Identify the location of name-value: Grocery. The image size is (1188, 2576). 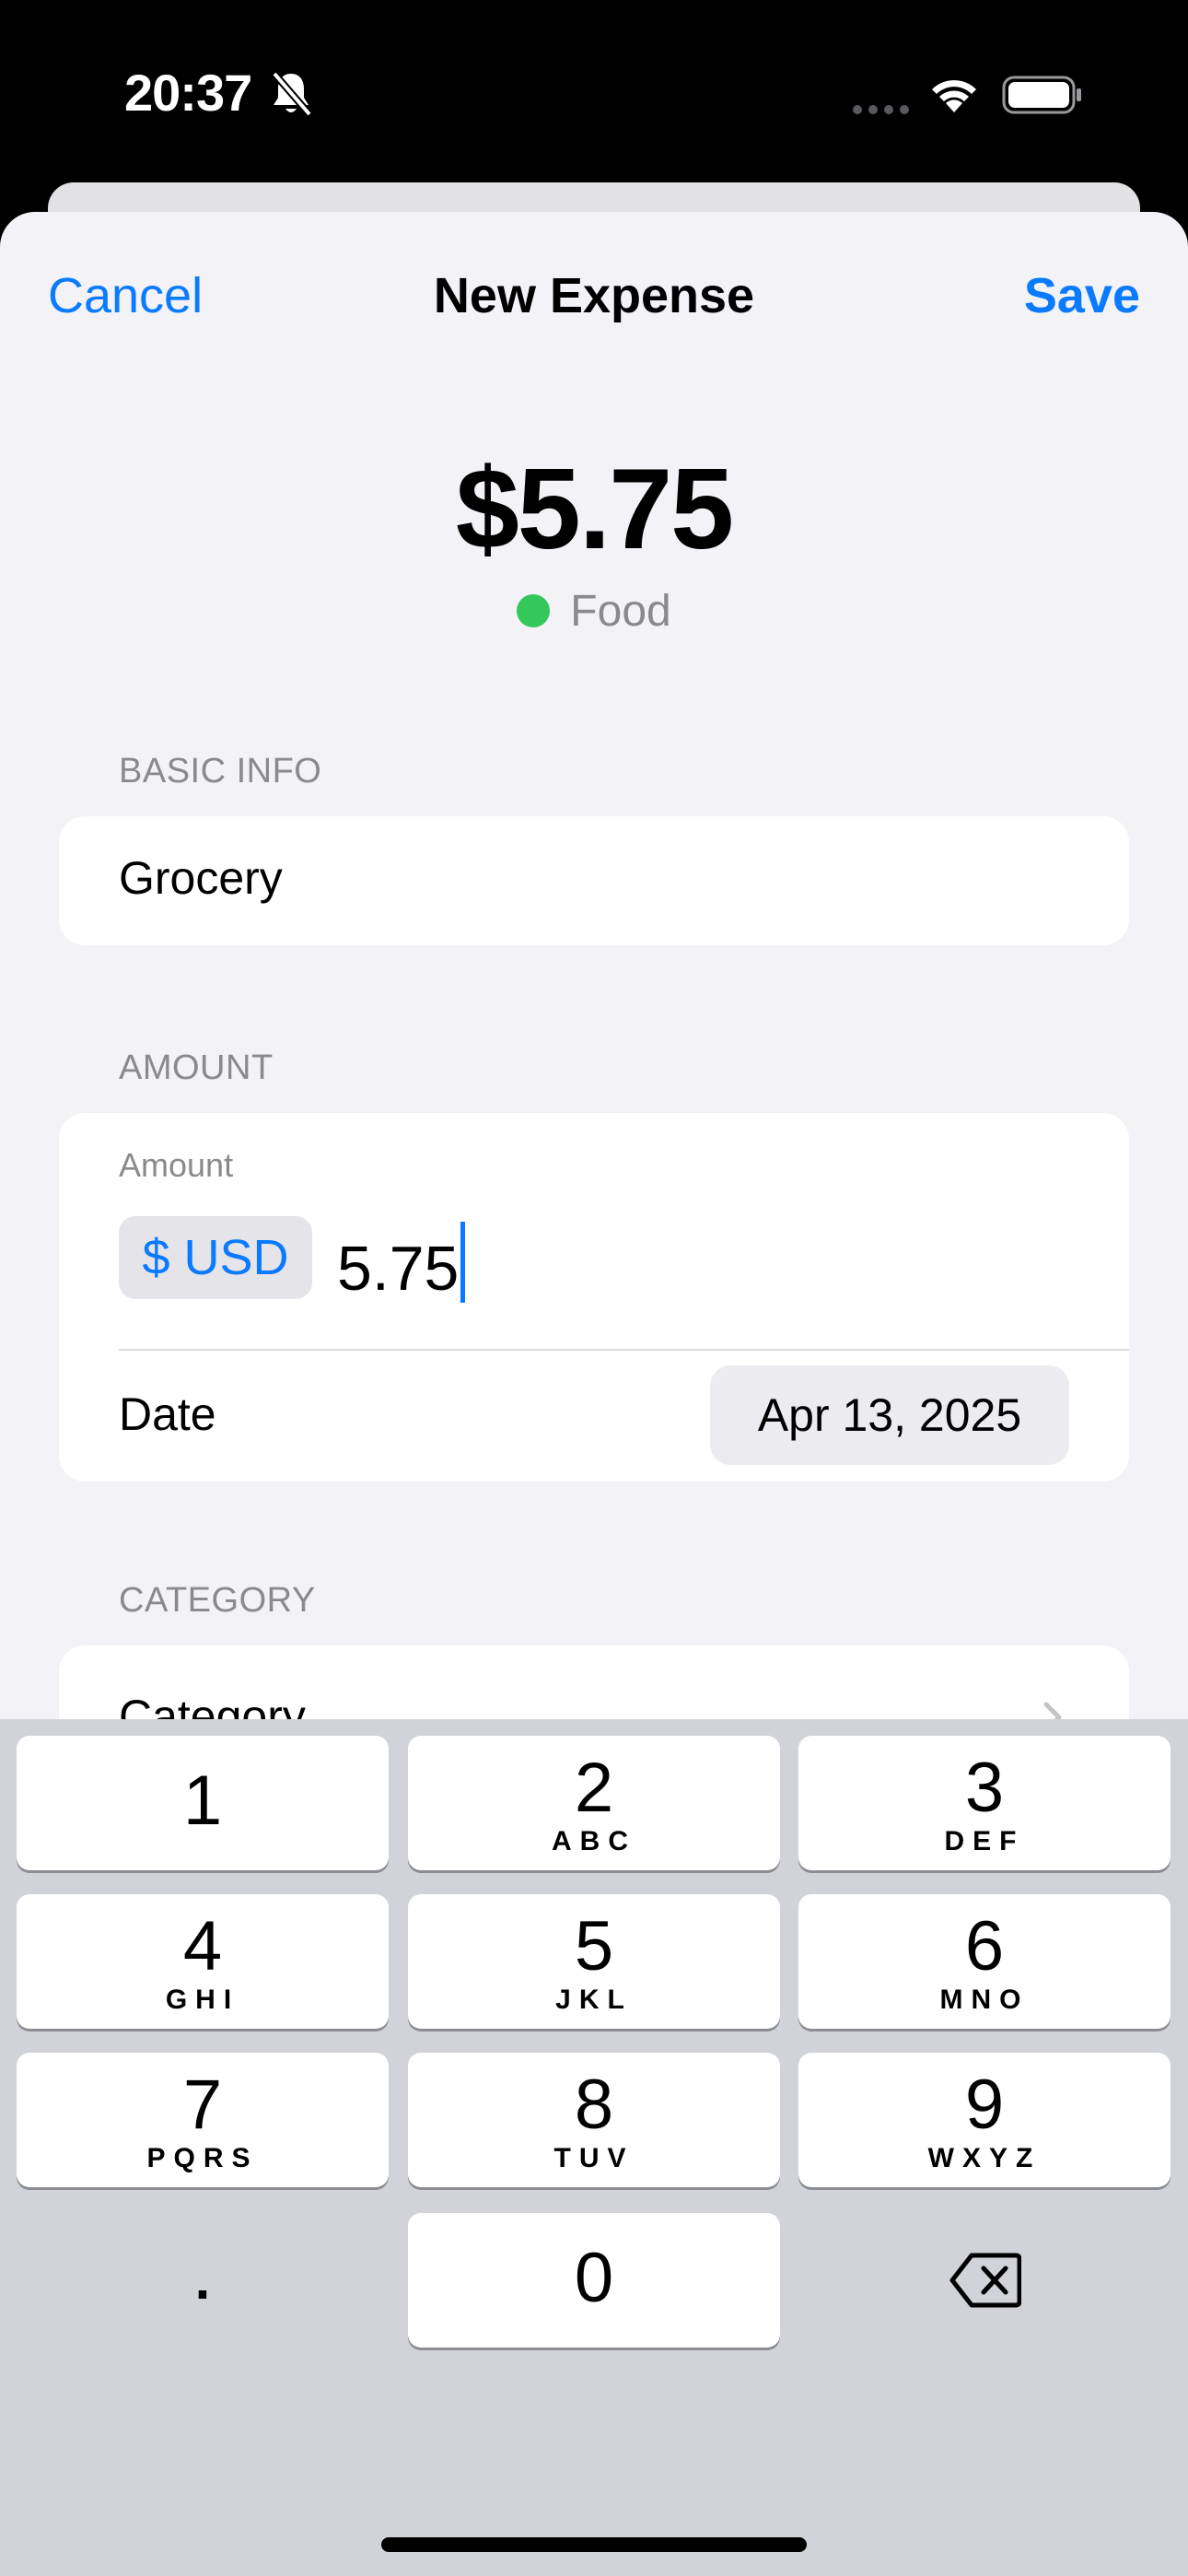
(201, 878).